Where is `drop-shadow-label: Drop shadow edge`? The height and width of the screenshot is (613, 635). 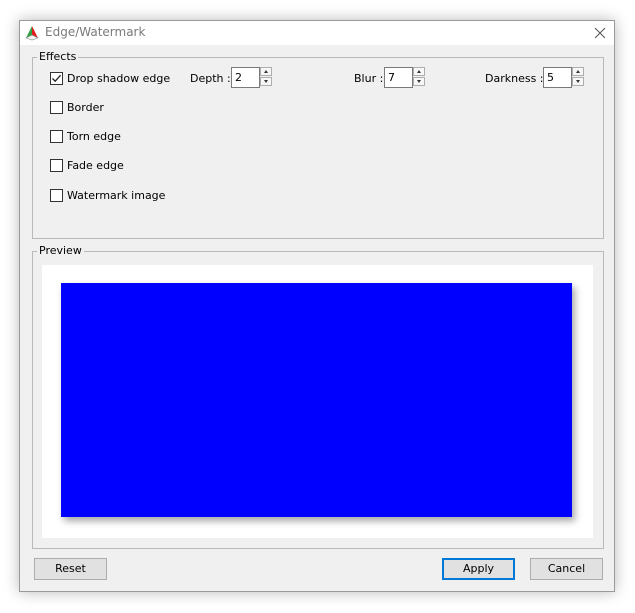
drop-shadow-label: Drop shadow edge is located at coordinates (119, 78).